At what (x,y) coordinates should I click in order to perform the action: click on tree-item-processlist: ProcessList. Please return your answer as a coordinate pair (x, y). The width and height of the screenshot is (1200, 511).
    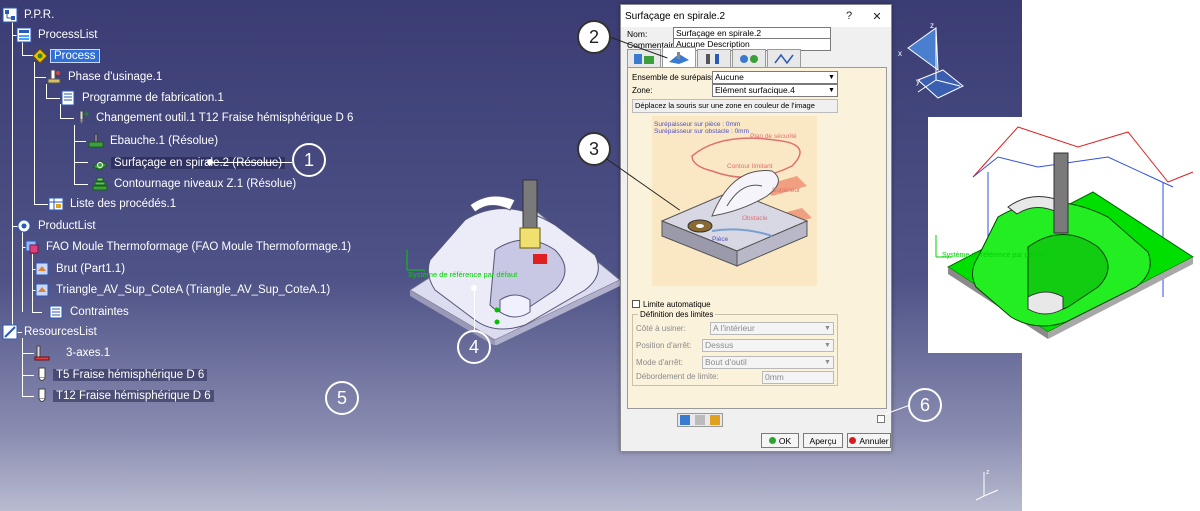
    Looking at the image, I should click on (58, 35).